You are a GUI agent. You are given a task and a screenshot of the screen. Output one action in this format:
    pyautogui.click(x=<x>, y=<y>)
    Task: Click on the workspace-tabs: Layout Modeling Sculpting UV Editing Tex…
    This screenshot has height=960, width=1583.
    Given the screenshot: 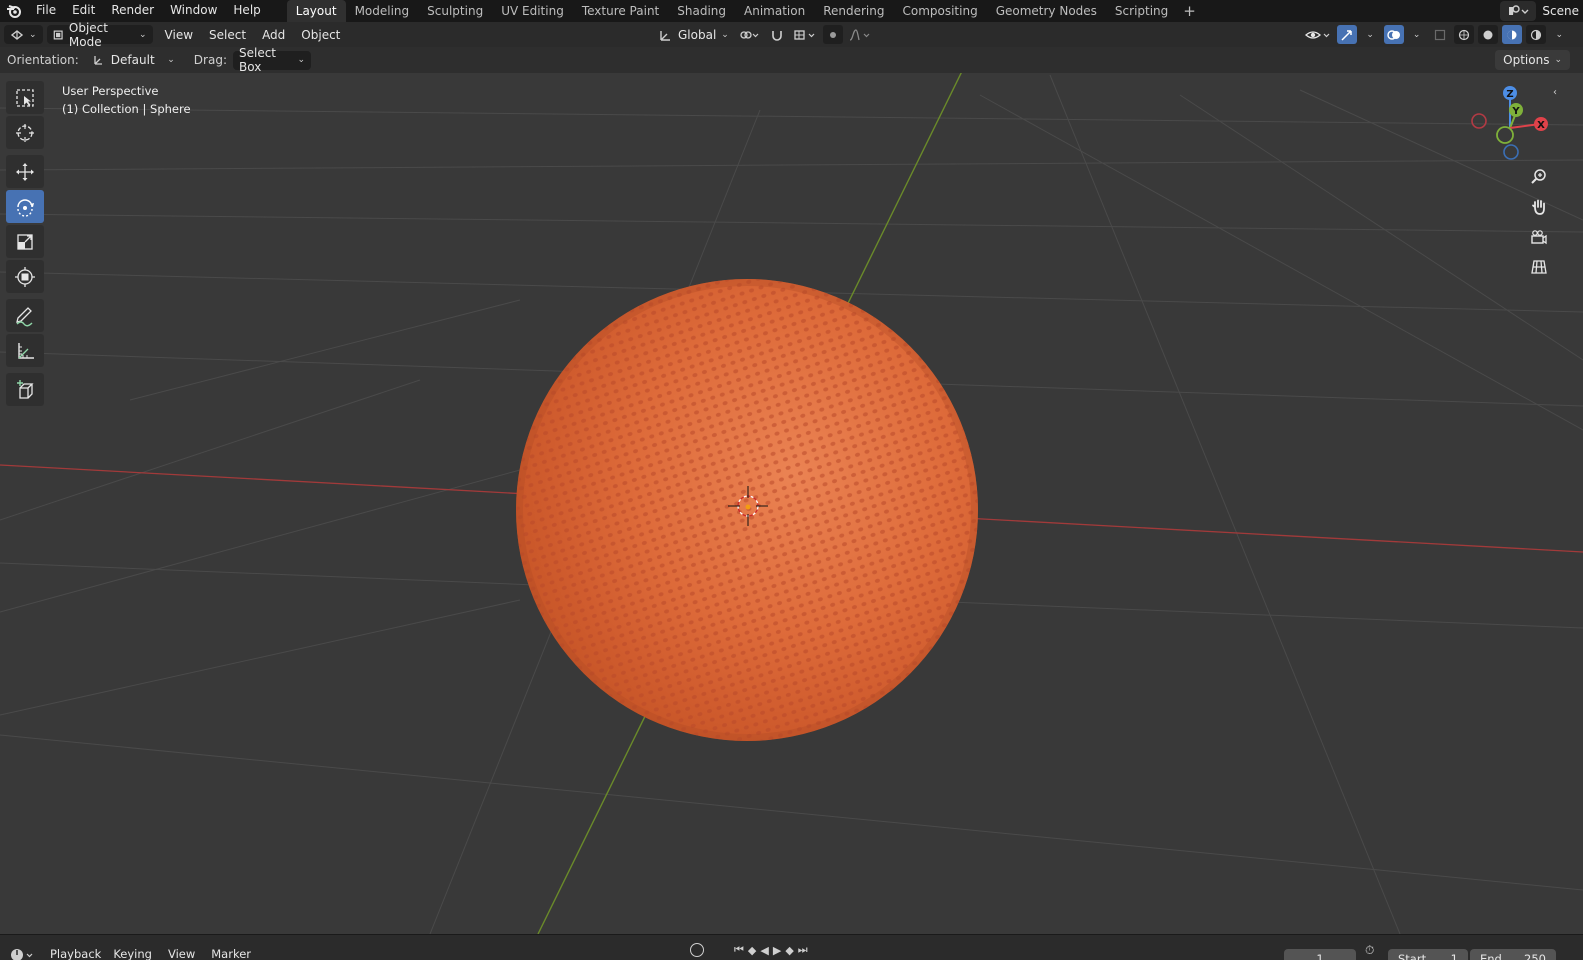 What is the action you would take?
    pyautogui.click(x=744, y=11)
    